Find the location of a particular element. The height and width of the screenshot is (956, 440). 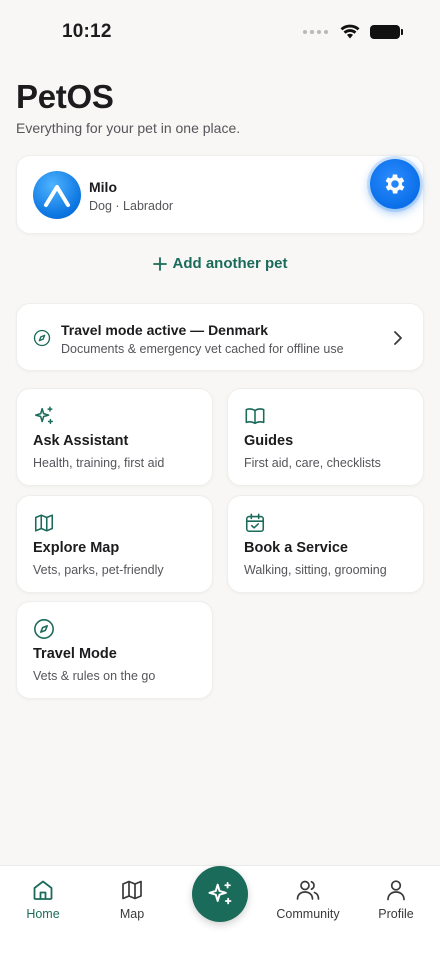

status-bar: 10:12 is located at coordinates (220, 30).